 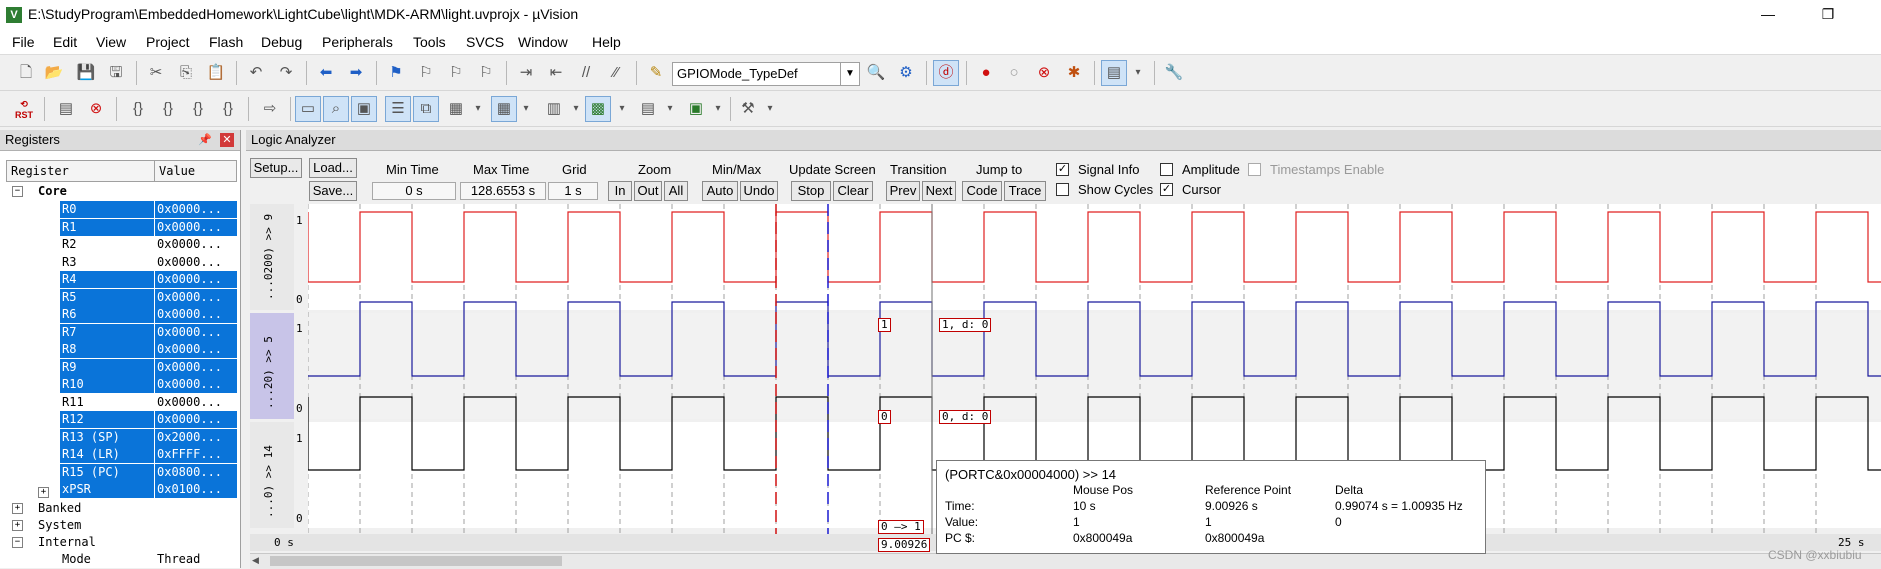 What do you see at coordinates (504, 109) in the screenshot?
I see `memory-window-icon: ▦` at bounding box center [504, 109].